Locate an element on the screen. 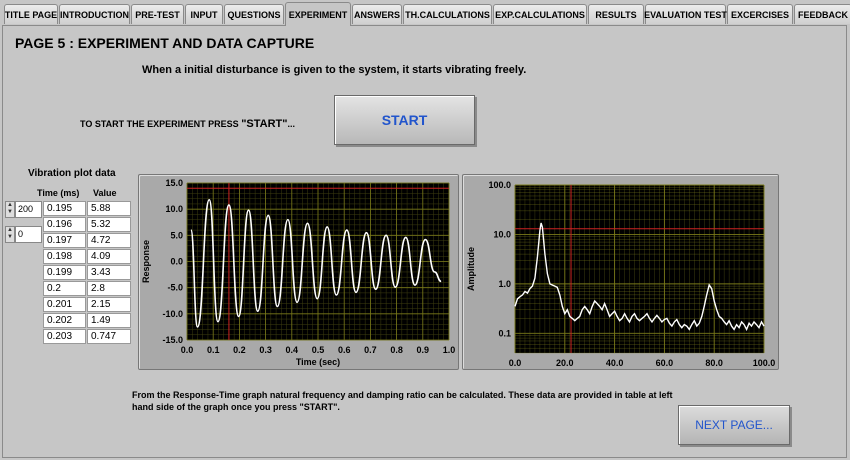 This screenshot has width=850, height=460. y-tick-label: 100.0 is located at coordinates (499, 185).